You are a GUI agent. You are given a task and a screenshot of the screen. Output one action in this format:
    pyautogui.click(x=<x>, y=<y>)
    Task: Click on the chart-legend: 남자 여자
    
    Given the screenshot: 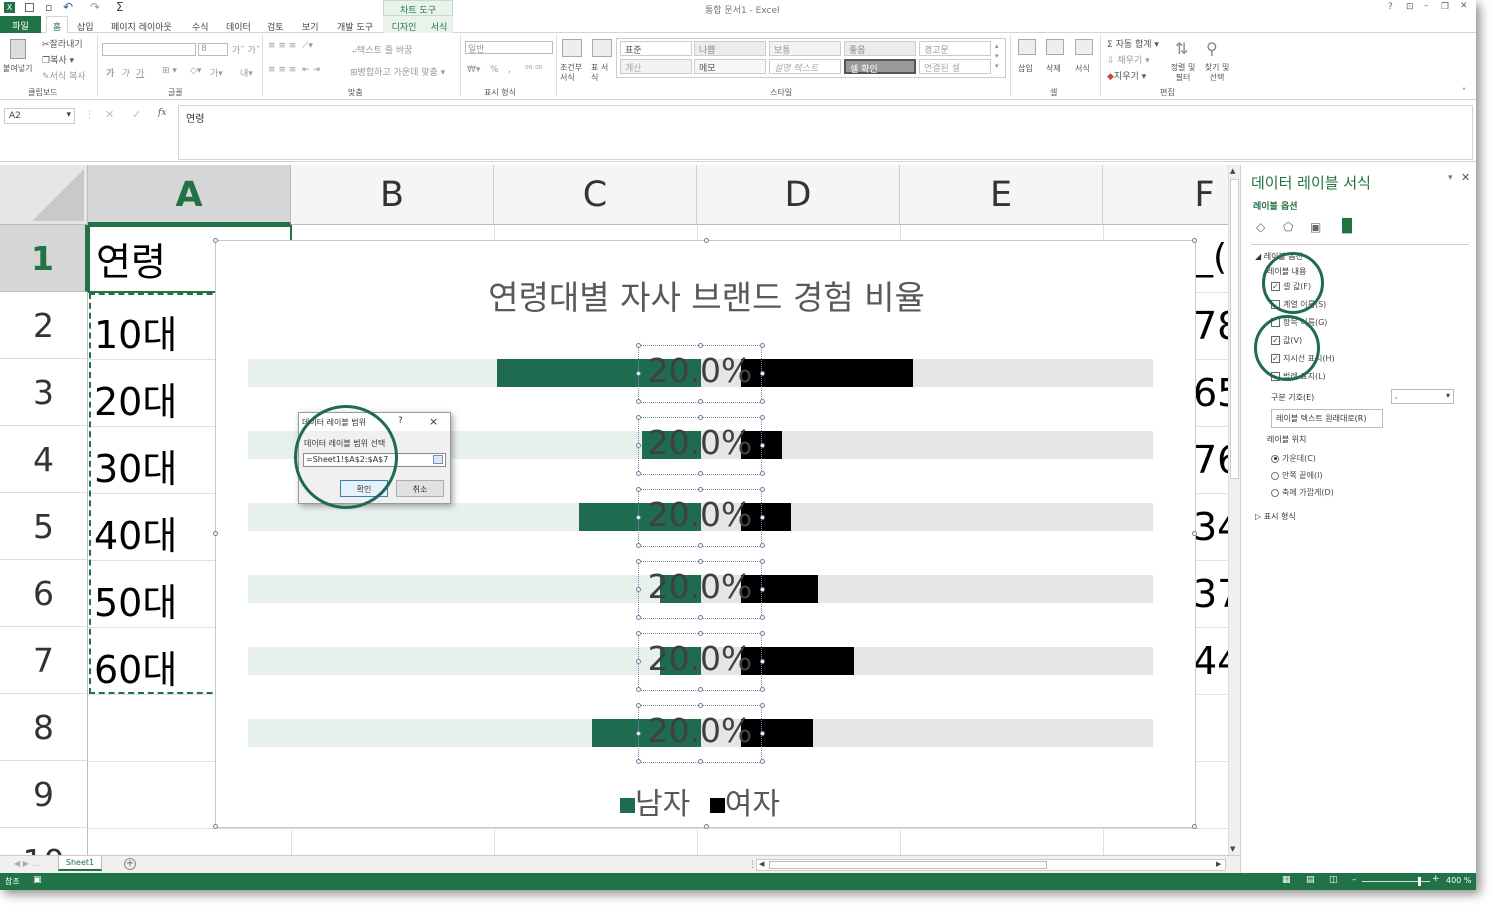 What is the action you would take?
    pyautogui.click(x=700, y=801)
    